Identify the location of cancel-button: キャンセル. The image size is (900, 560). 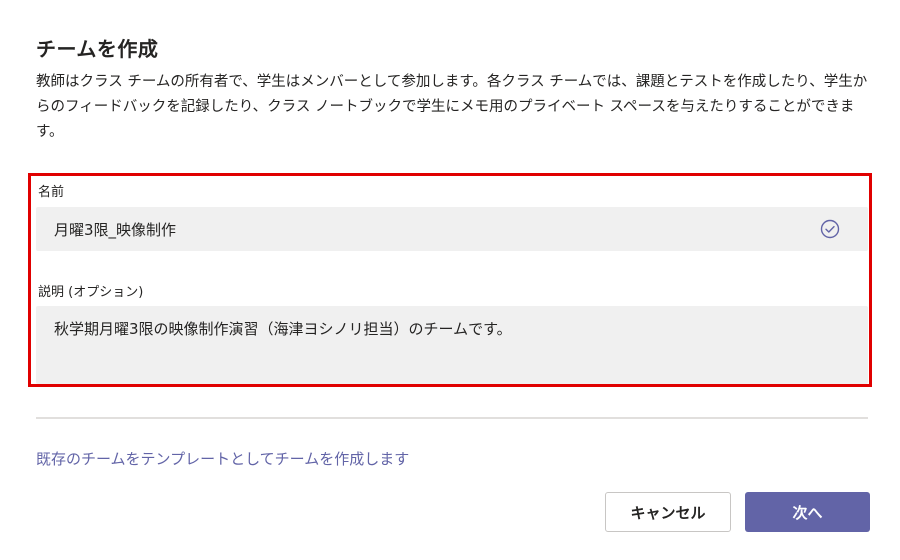
(668, 512).